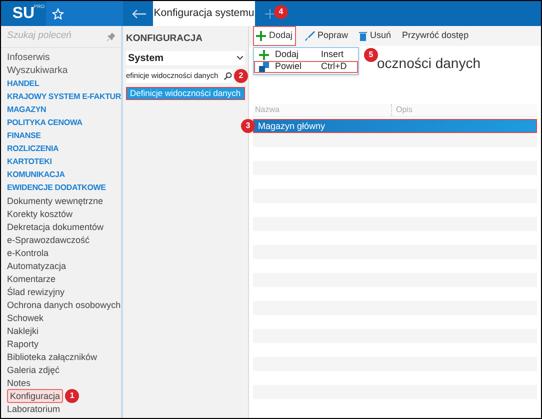  What do you see at coordinates (204, 13) in the screenshot?
I see `tab: Konfiguracja systemu` at bounding box center [204, 13].